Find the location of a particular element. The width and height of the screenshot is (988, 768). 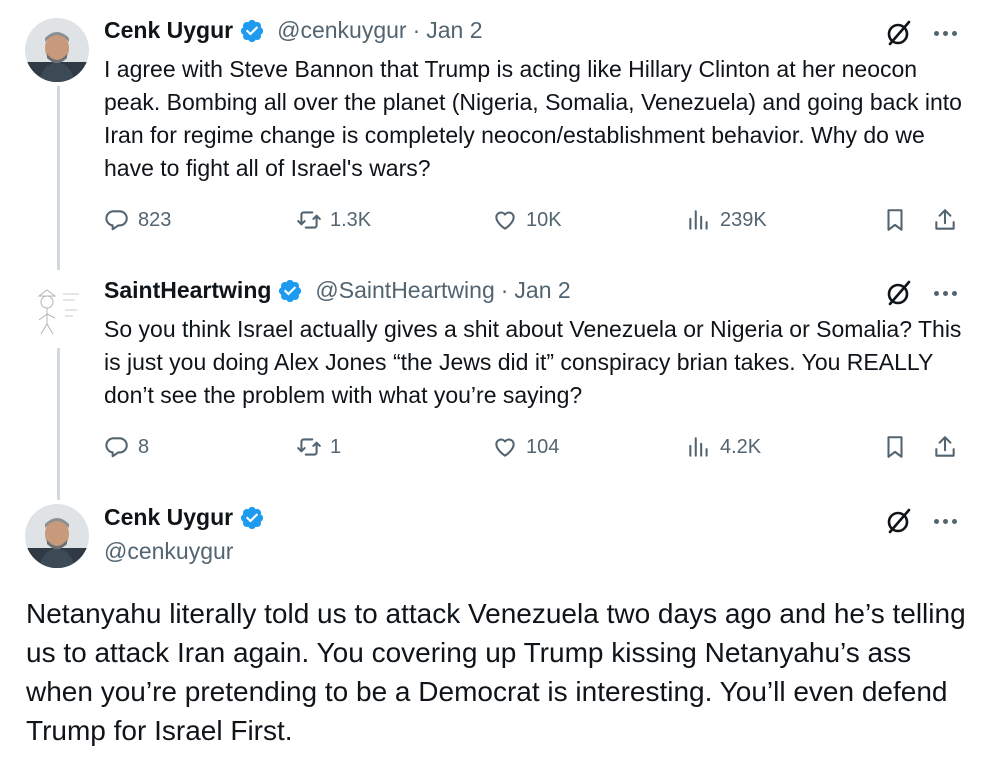

reply-button: 823 is located at coordinates (137, 220).